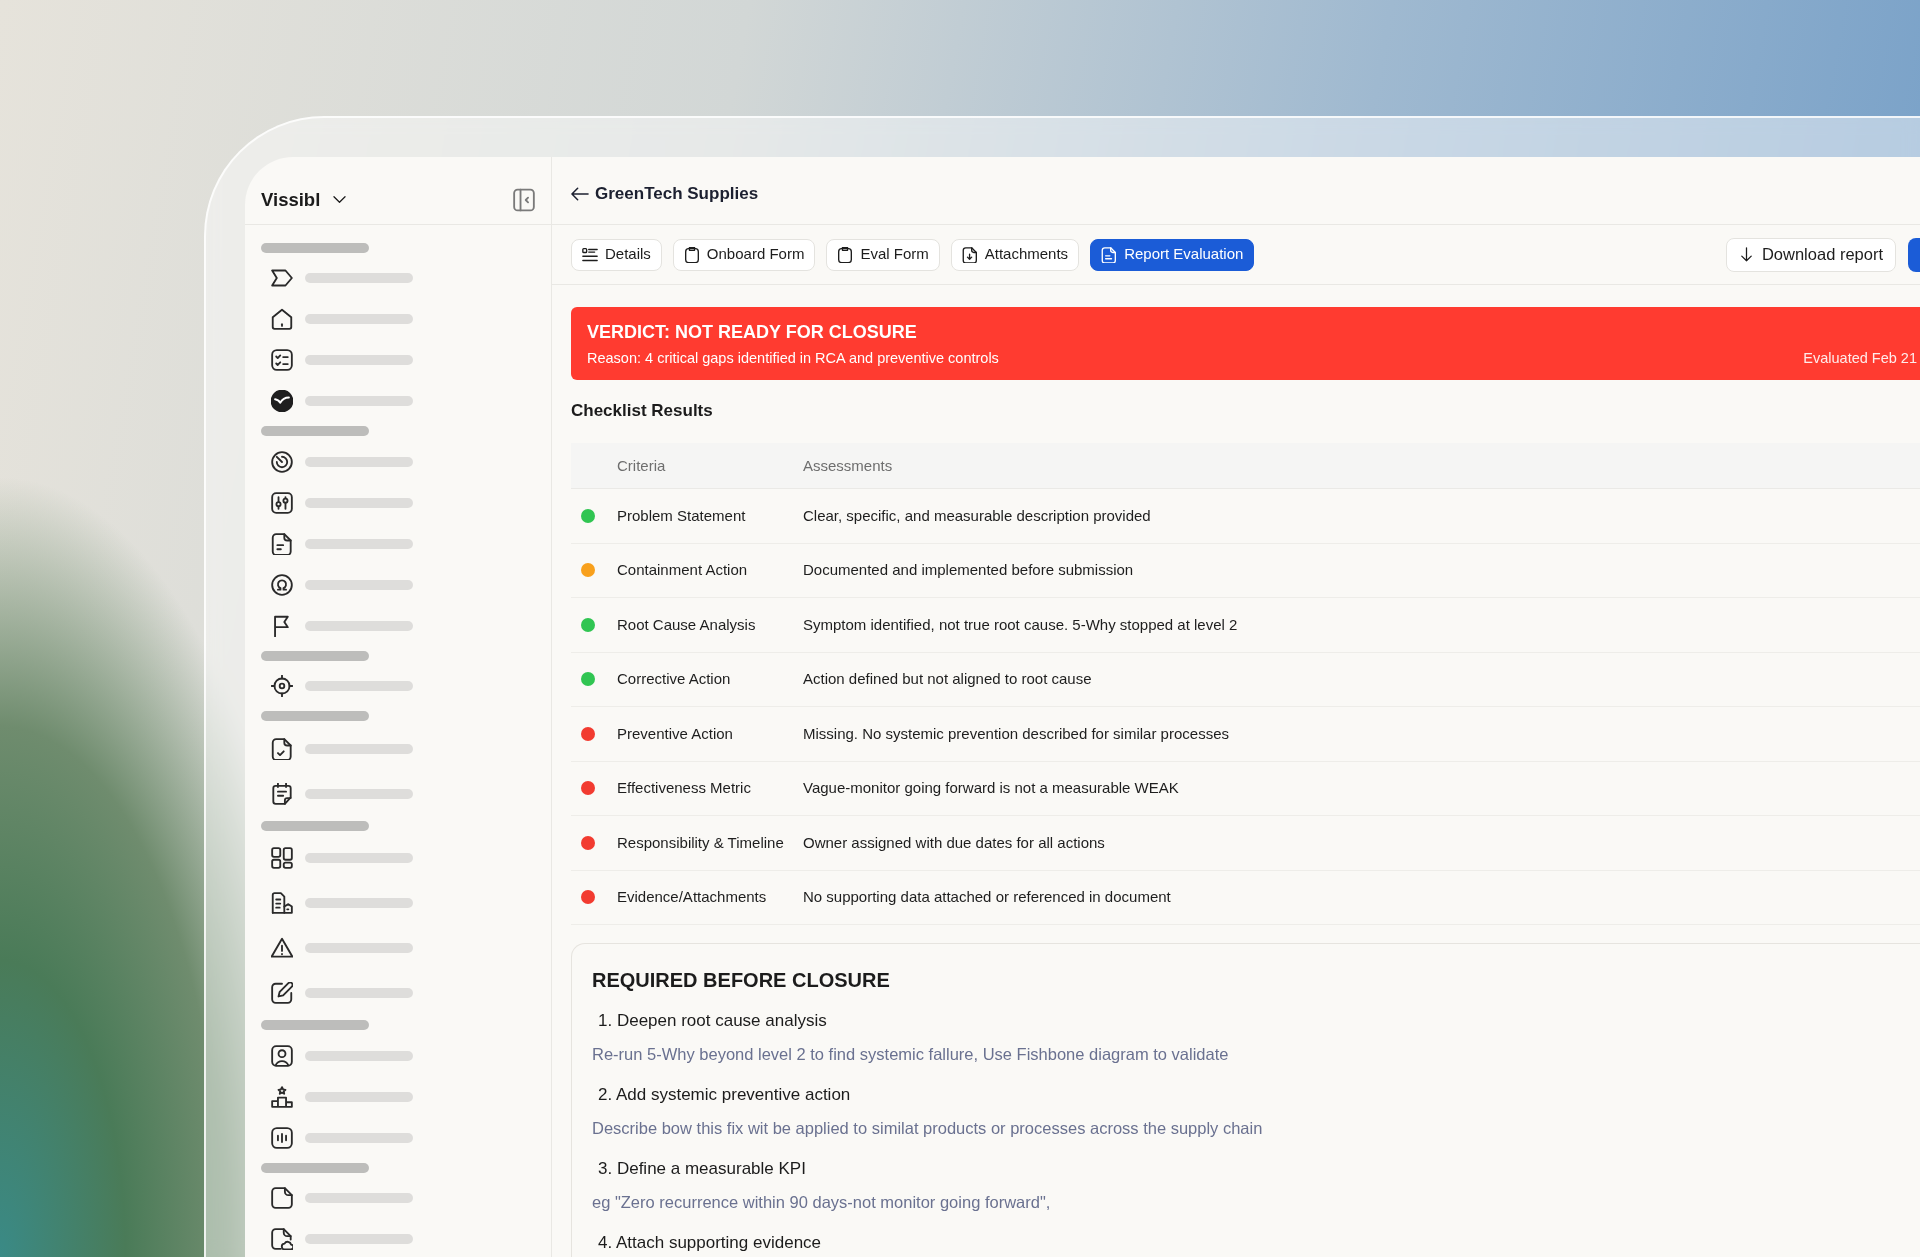 The height and width of the screenshot is (1257, 1920). I want to click on podium-icon, so click(282, 1096).